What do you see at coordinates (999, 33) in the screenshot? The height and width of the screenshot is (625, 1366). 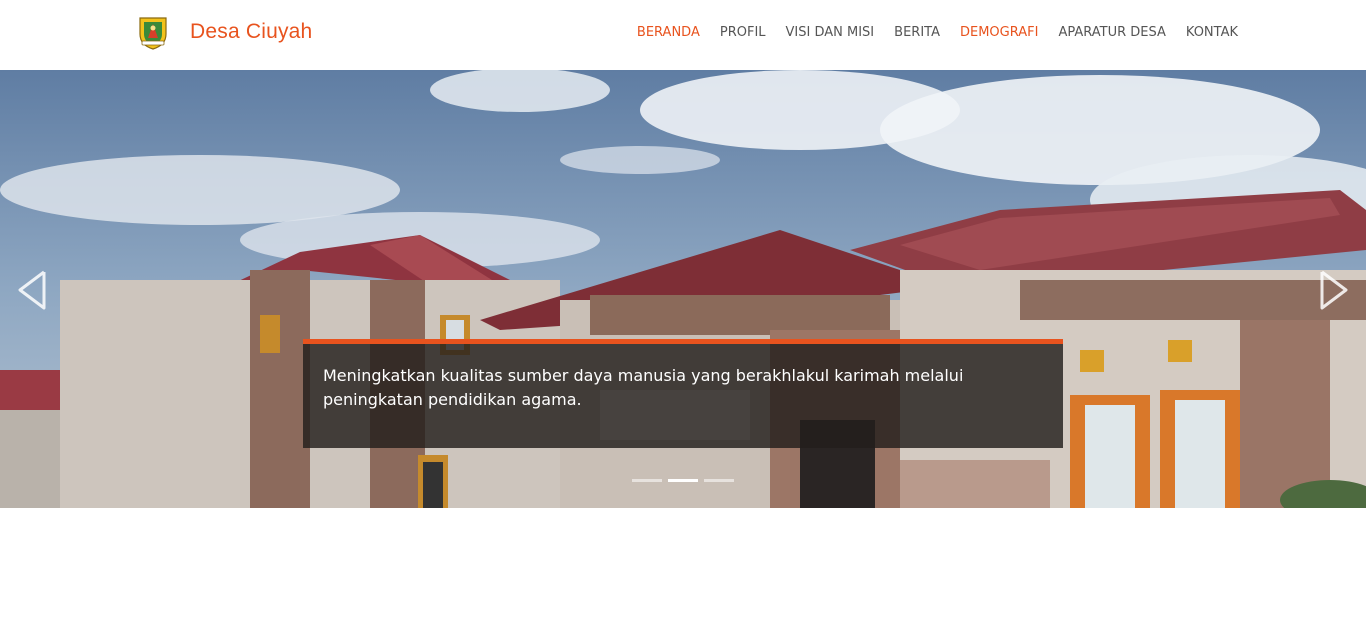 I see `nav-item-demografi: DEMOGRAFI` at bounding box center [999, 33].